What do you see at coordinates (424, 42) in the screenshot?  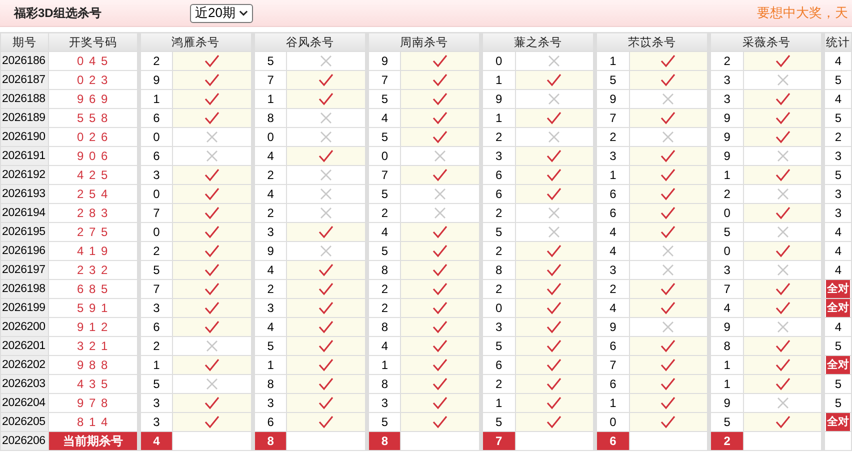 I see `column-header: 周南杀号` at bounding box center [424, 42].